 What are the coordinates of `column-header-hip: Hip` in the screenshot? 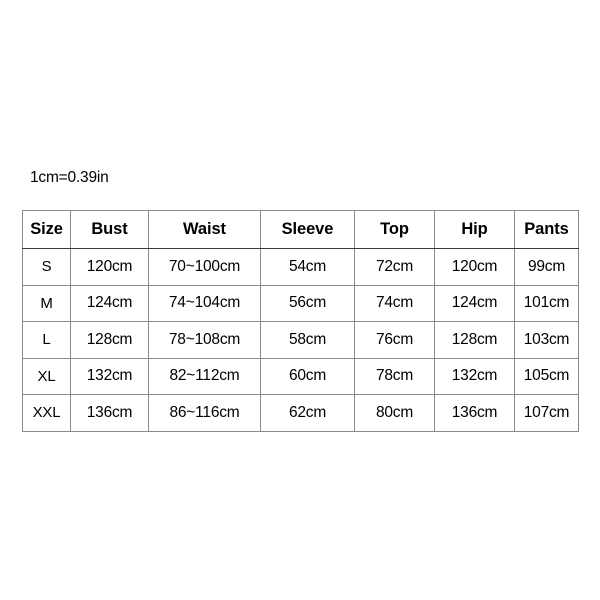 It's located at (474, 229).